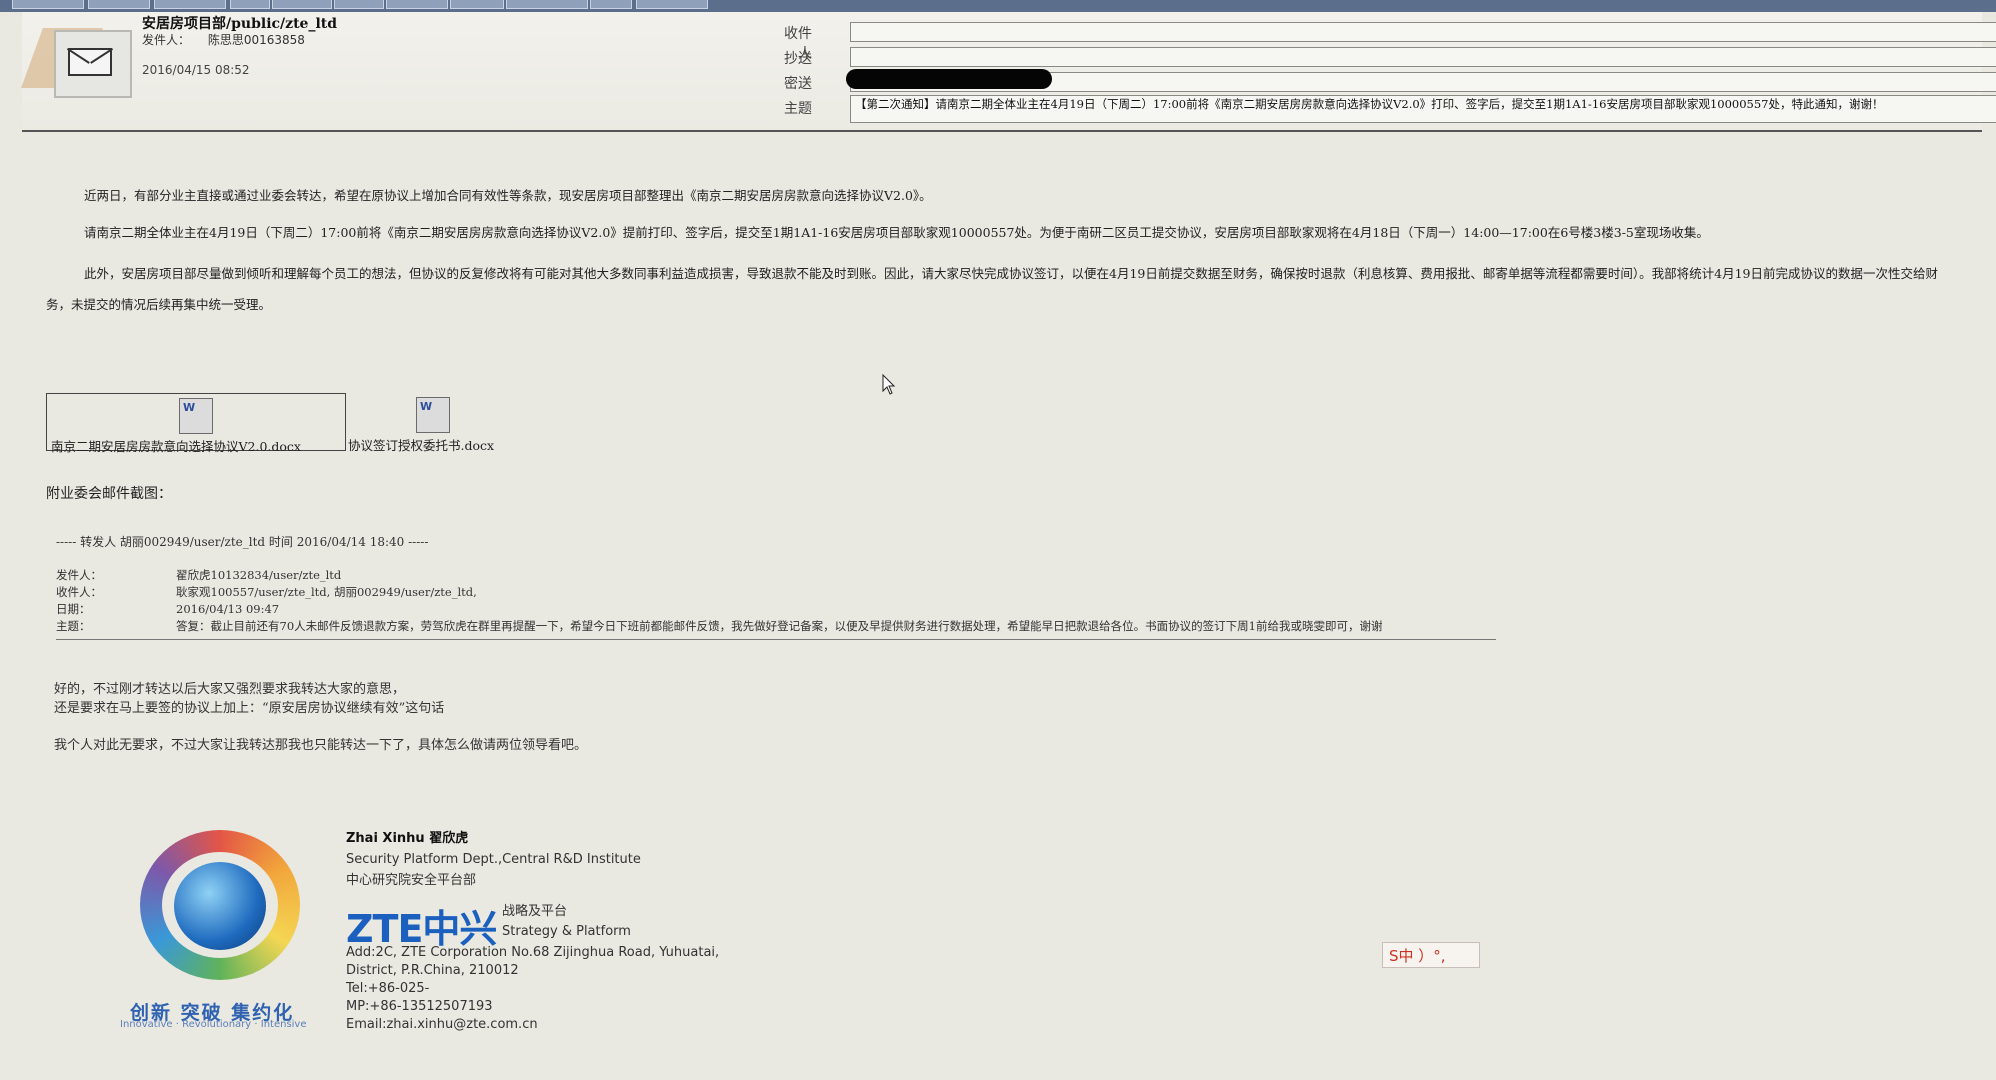 The width and height of the screenshot is (1996, 1080). I want to click on quoted-date-label: 日期：, so click(73, 609).